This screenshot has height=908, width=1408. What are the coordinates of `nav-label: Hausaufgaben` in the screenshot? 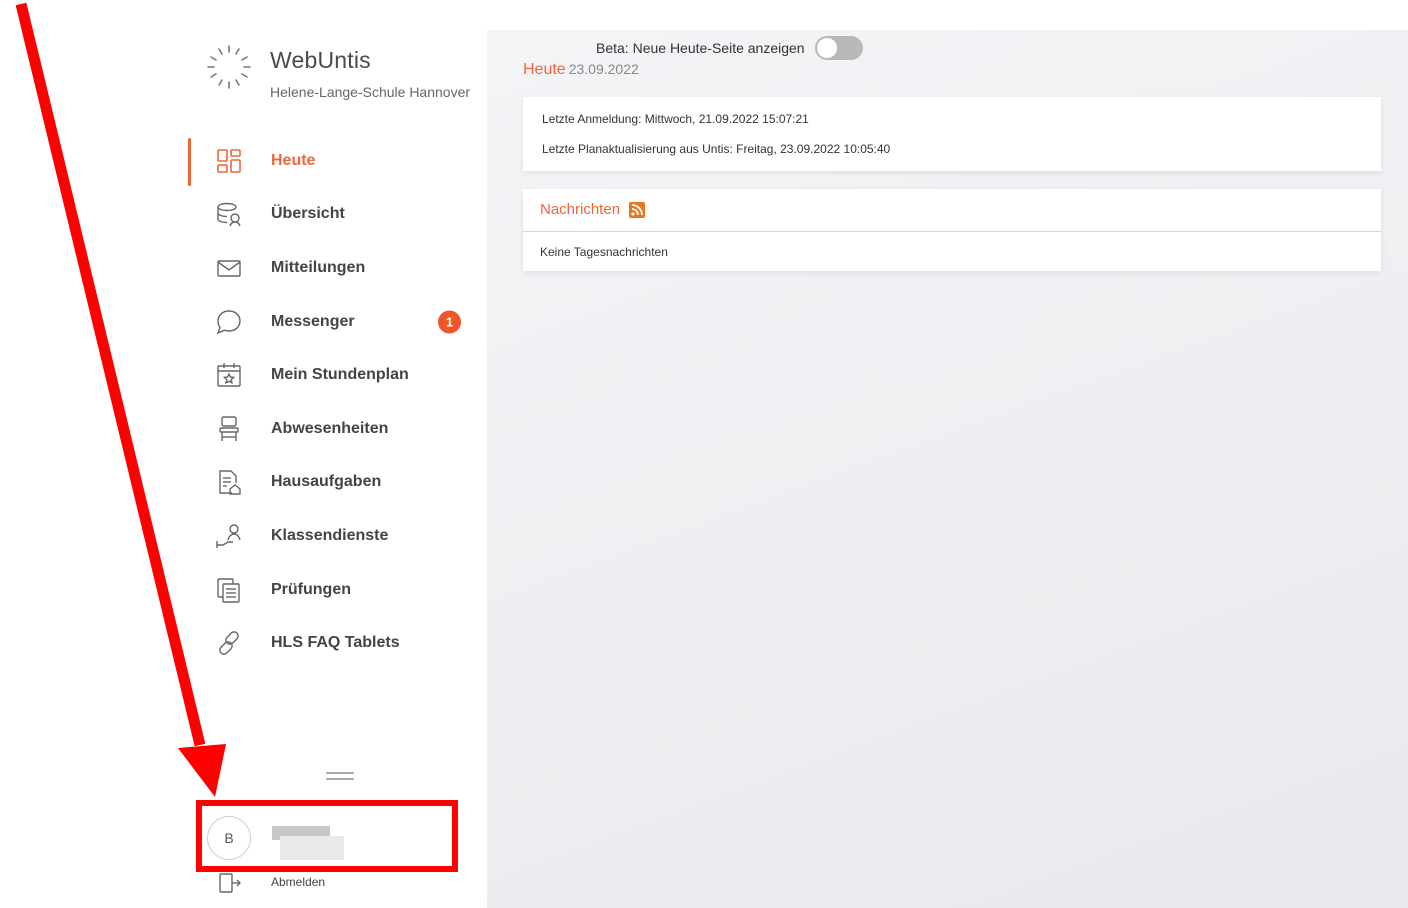 It's located at (326, 482).